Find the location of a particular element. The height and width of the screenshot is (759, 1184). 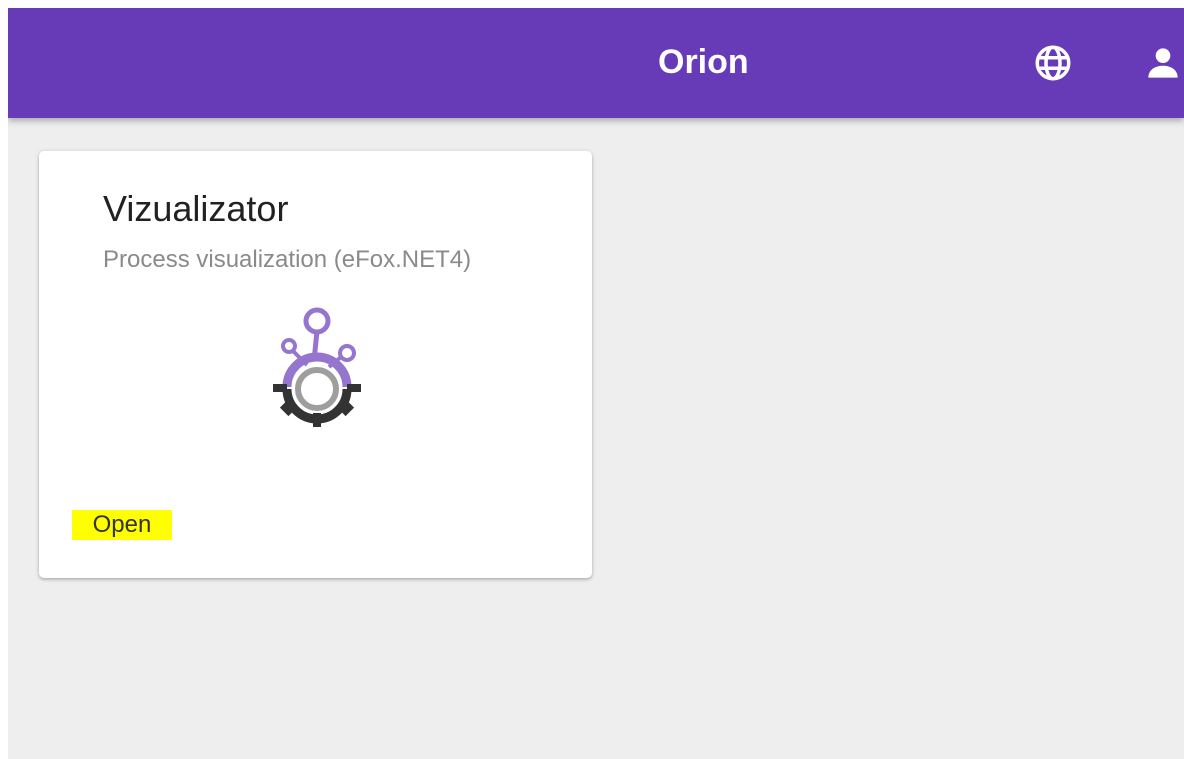

app-title: Orion is located at coordinates (703, 62).